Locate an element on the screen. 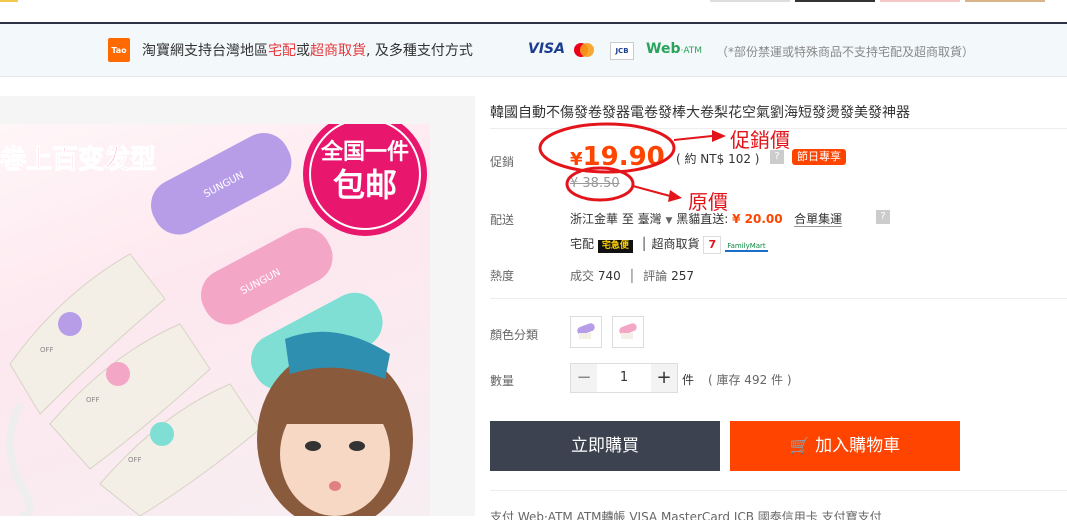 This screenshot has height=520, width=1067. slogan-circle: 全国一件 包邮 is located at coordinates (365, 180).